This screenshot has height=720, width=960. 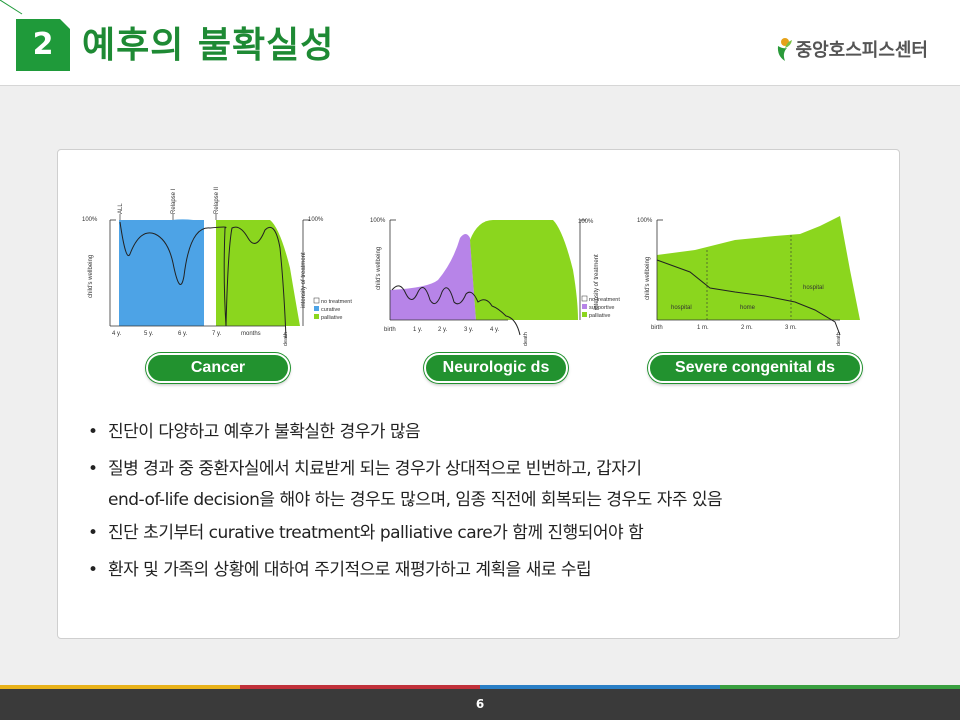 I want to click on tick-label: 1 m., so click(x=703, y=328).